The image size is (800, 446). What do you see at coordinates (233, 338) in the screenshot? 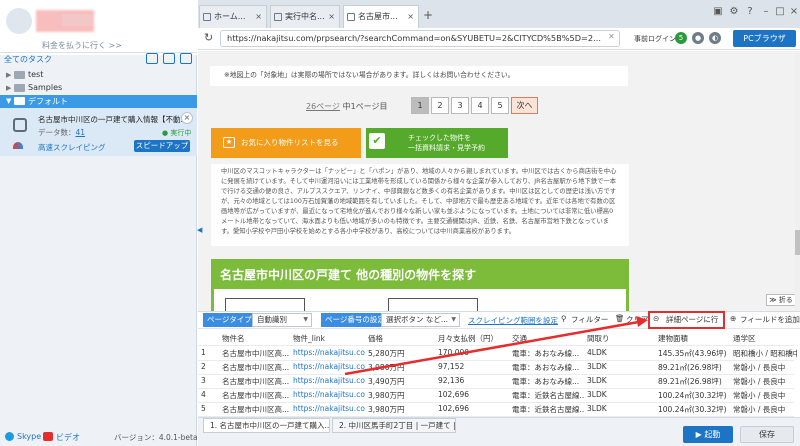
I see `column-header: 物件名` at bounding box center [233, 338].